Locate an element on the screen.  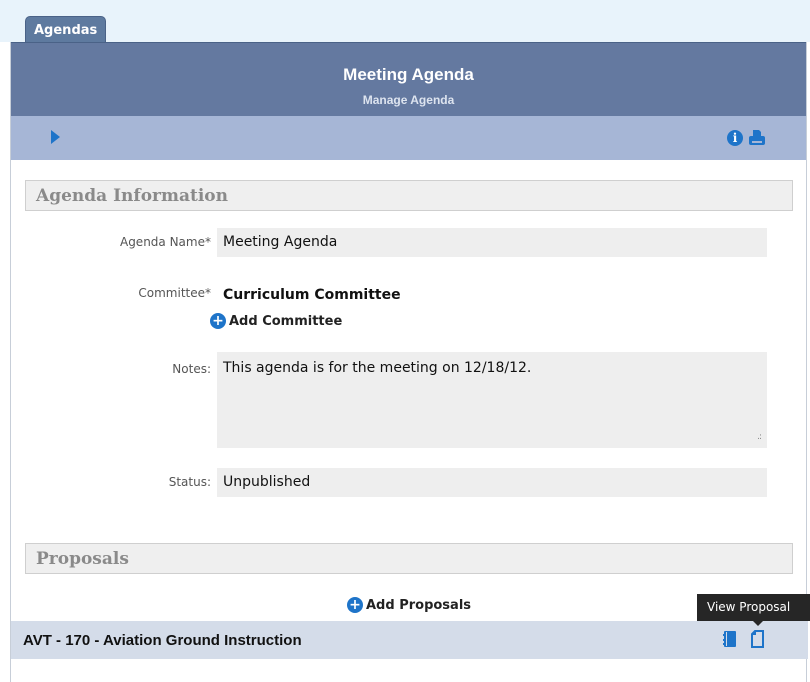
resize-grip-icon: .: is located at coordinates (759, 437).